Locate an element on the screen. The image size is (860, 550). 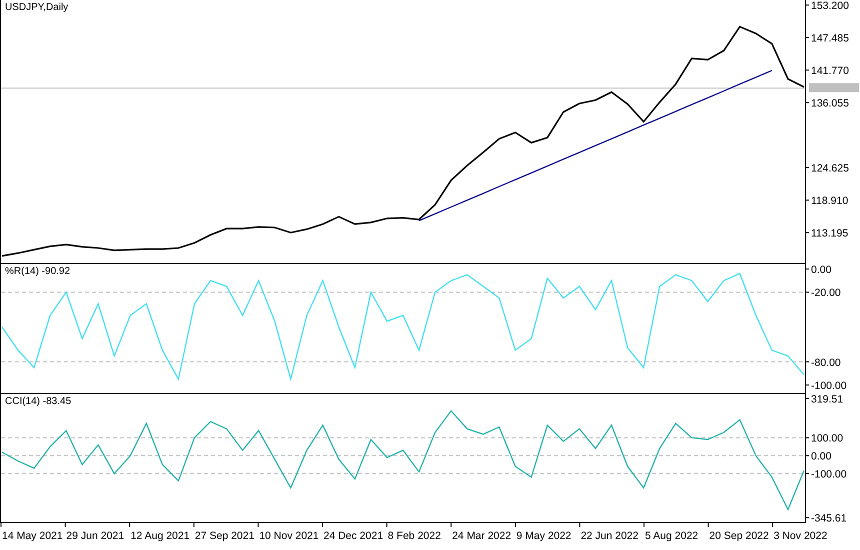
date-label: 29 Jun 2021 is located at coordinates (95, 536).